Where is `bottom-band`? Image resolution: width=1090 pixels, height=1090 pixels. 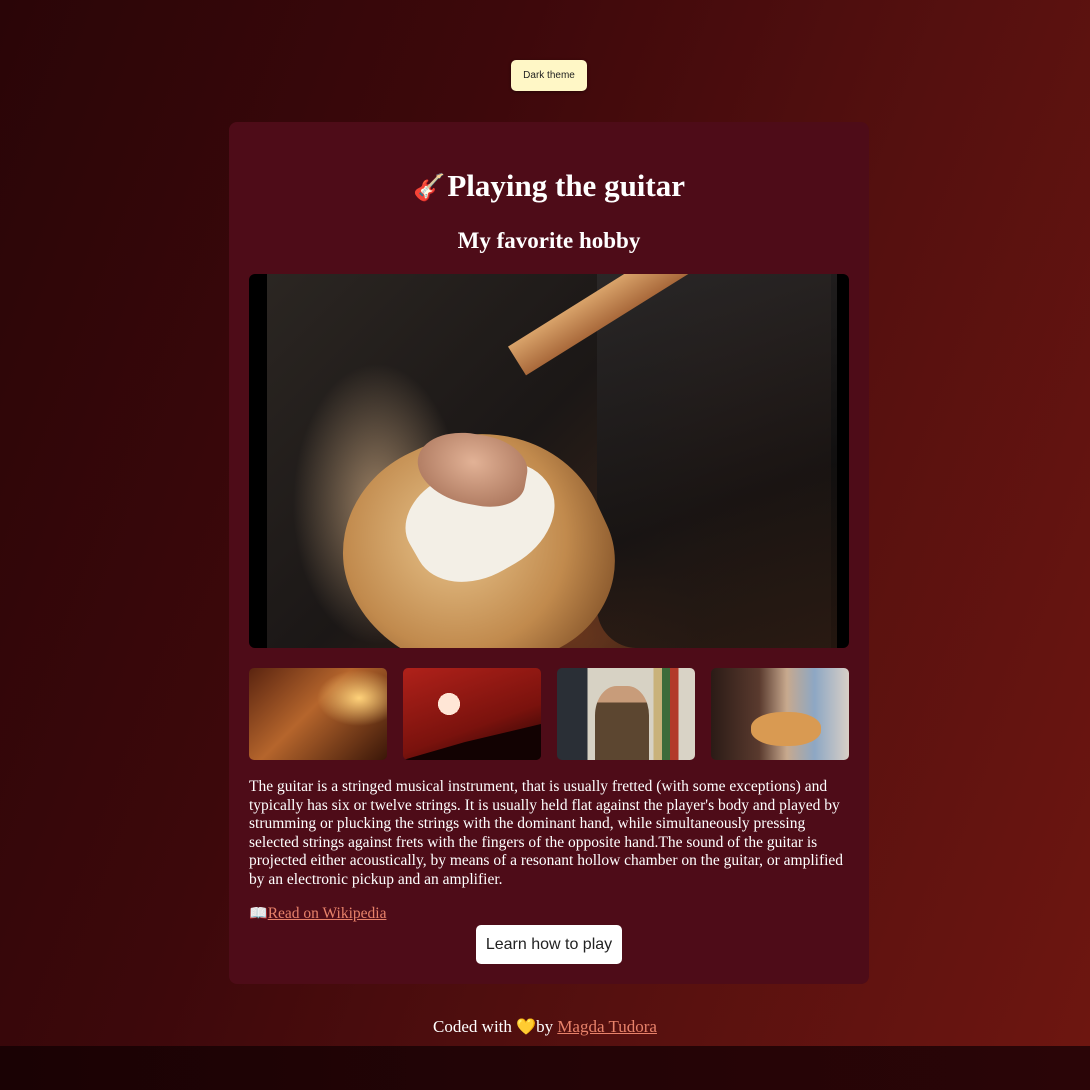
bottom-band is located at coordinates (545, 1068).